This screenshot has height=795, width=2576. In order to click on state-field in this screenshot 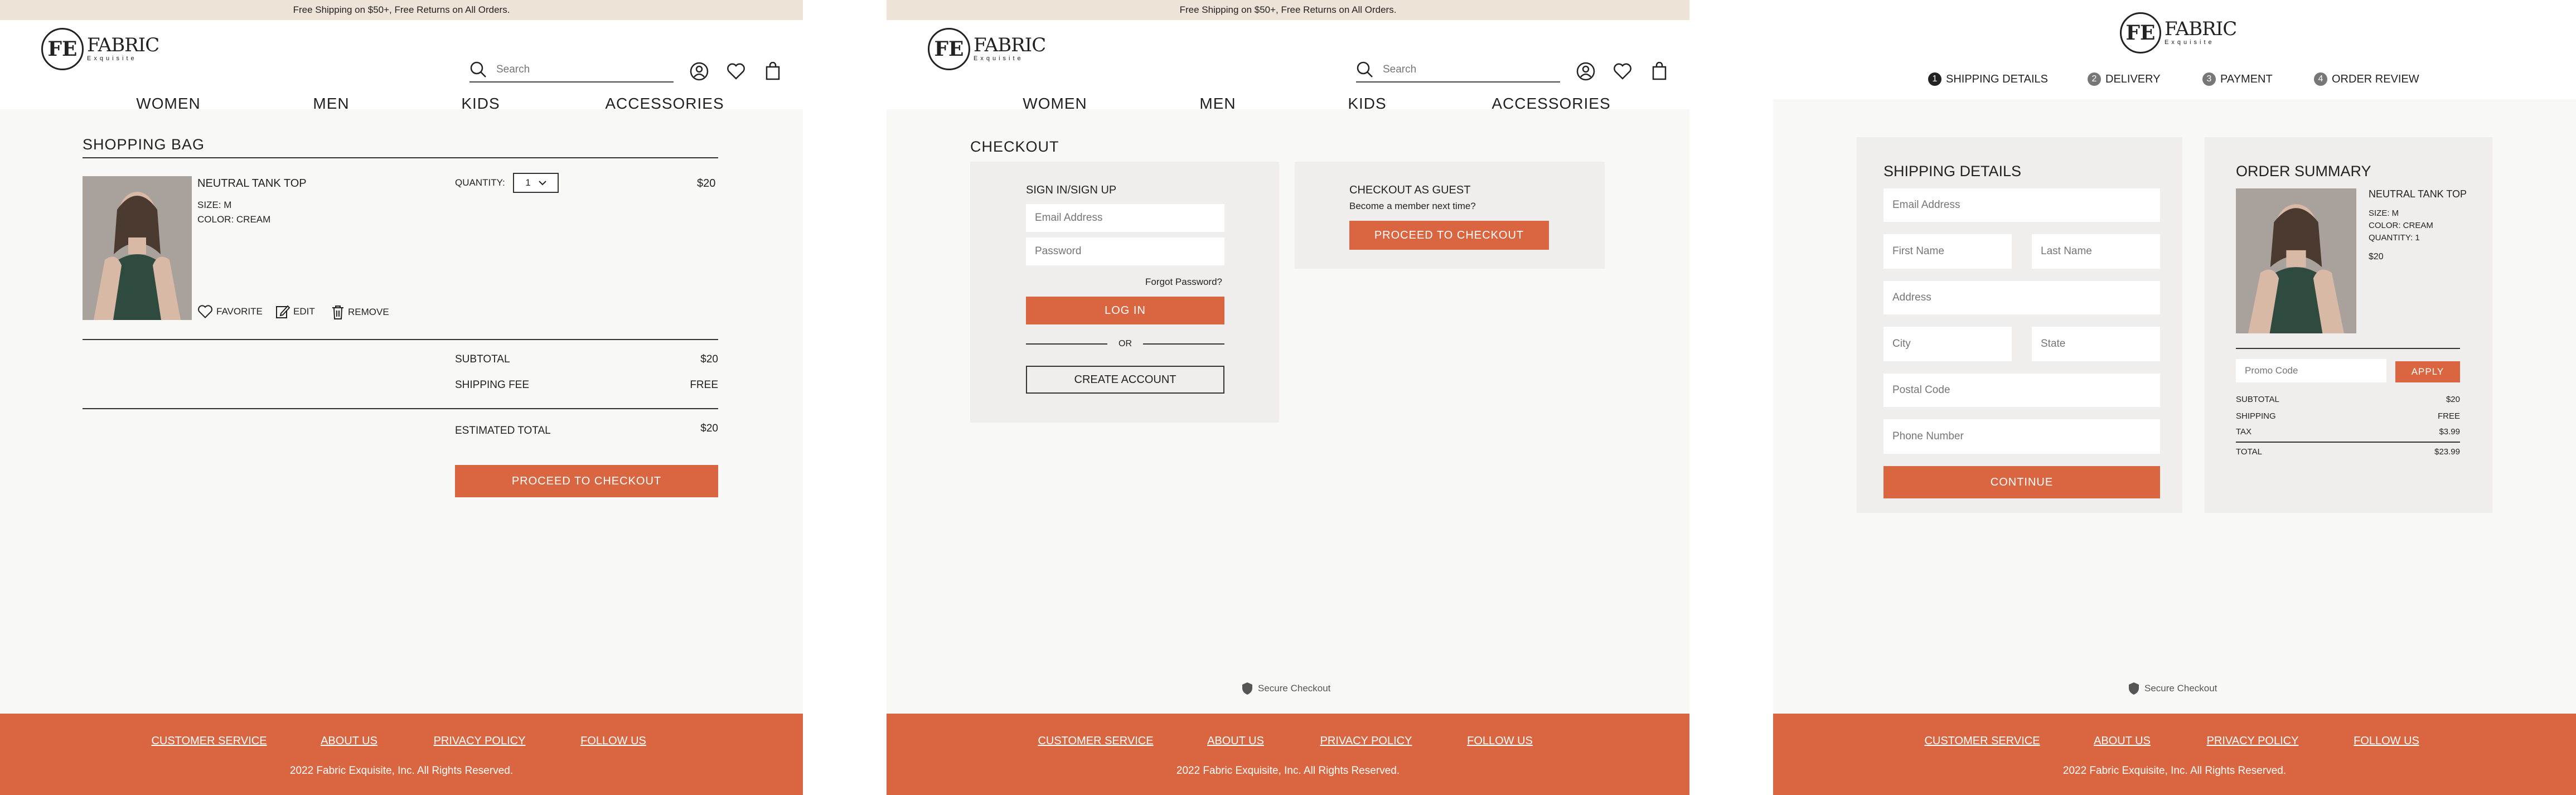, I will do `click(2096, 344)`.